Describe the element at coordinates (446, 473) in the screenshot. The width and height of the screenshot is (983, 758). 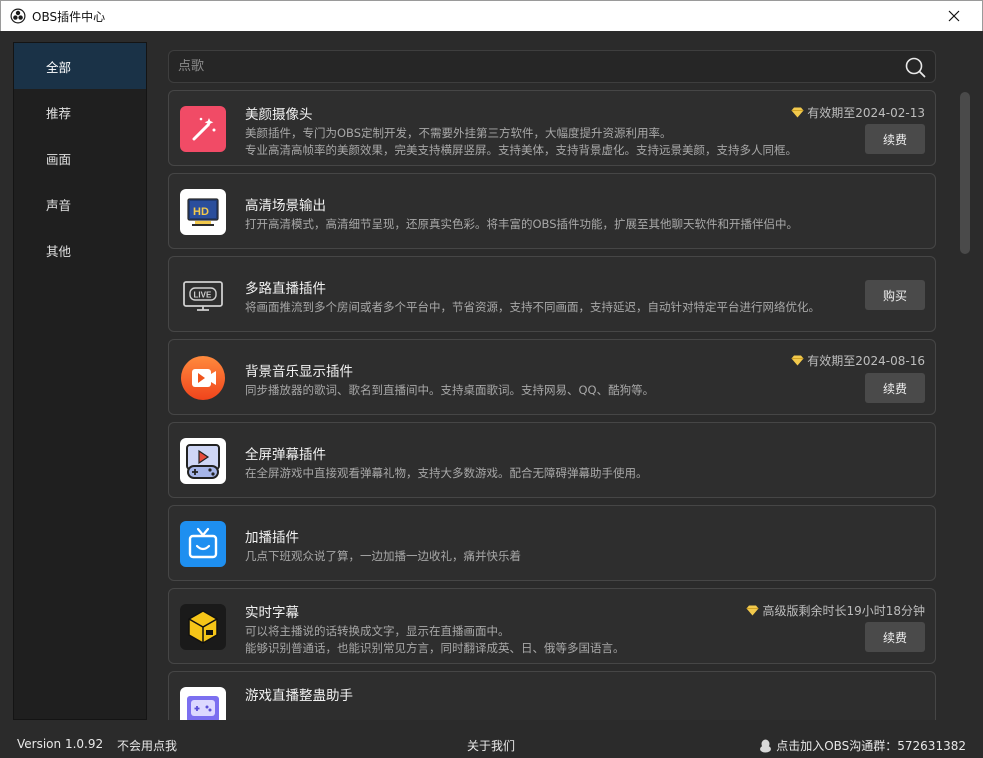
I see `plugin-description: 在全屏游戏中直接观看弹幕礼物，支持大多数游戏。配合无障碍弹幕助手使用。` at that location.